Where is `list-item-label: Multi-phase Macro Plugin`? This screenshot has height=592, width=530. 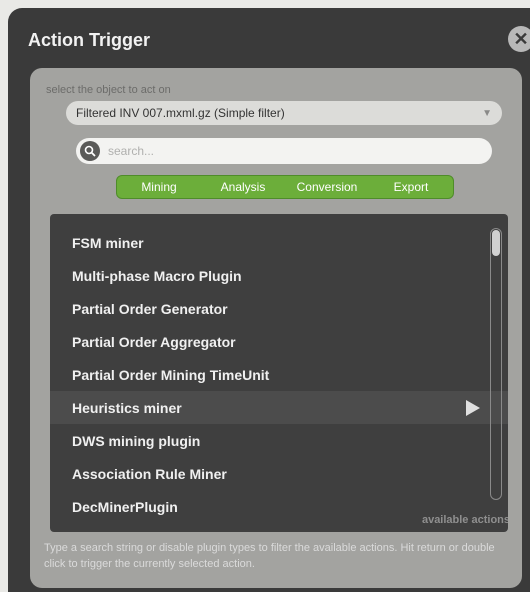
list-item-label: Multi-phase Macro Plugin is located at coordinates (157, 275).